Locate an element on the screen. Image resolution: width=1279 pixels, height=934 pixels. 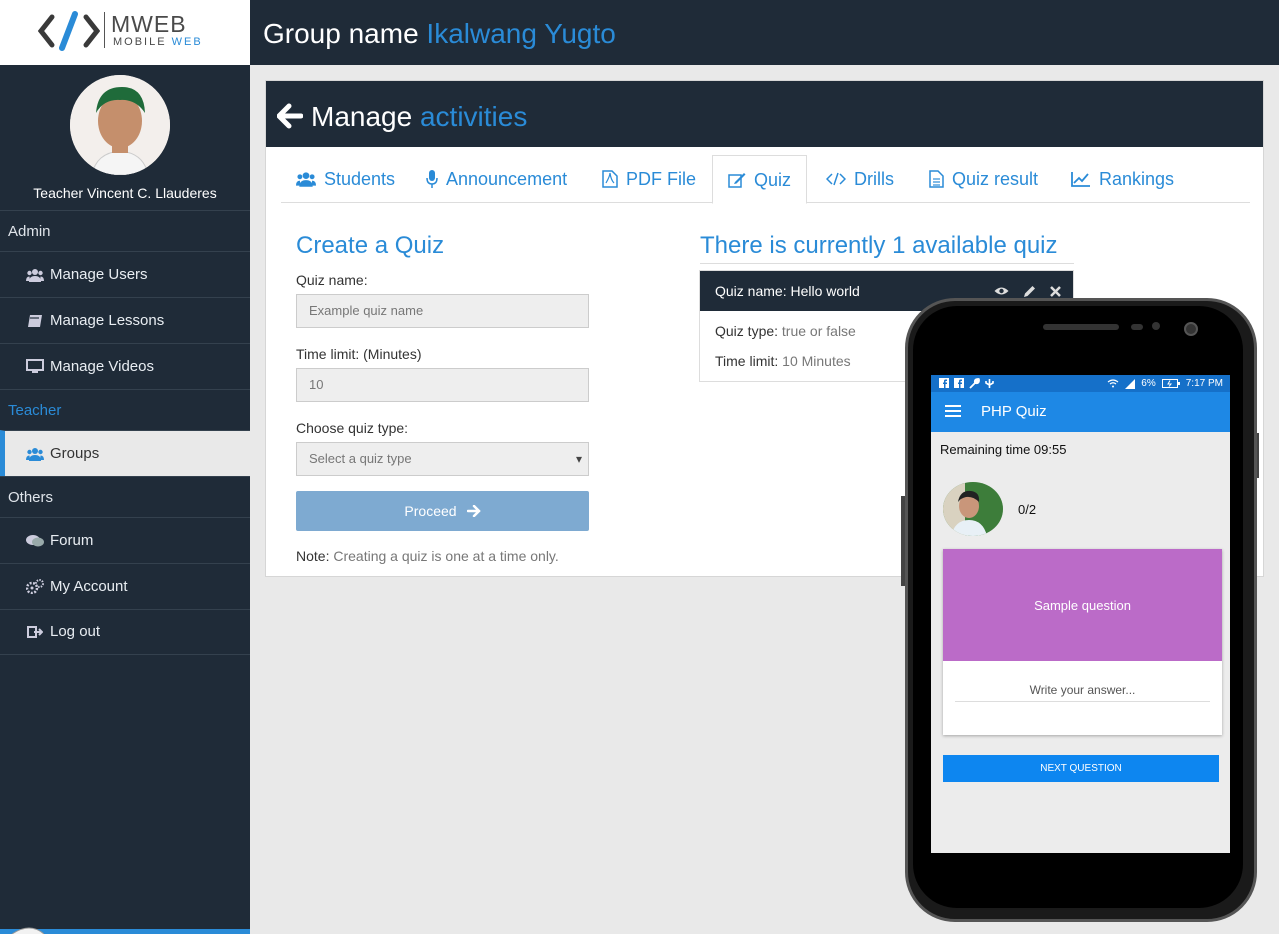
document-icon is located at coordinates (936, 179).